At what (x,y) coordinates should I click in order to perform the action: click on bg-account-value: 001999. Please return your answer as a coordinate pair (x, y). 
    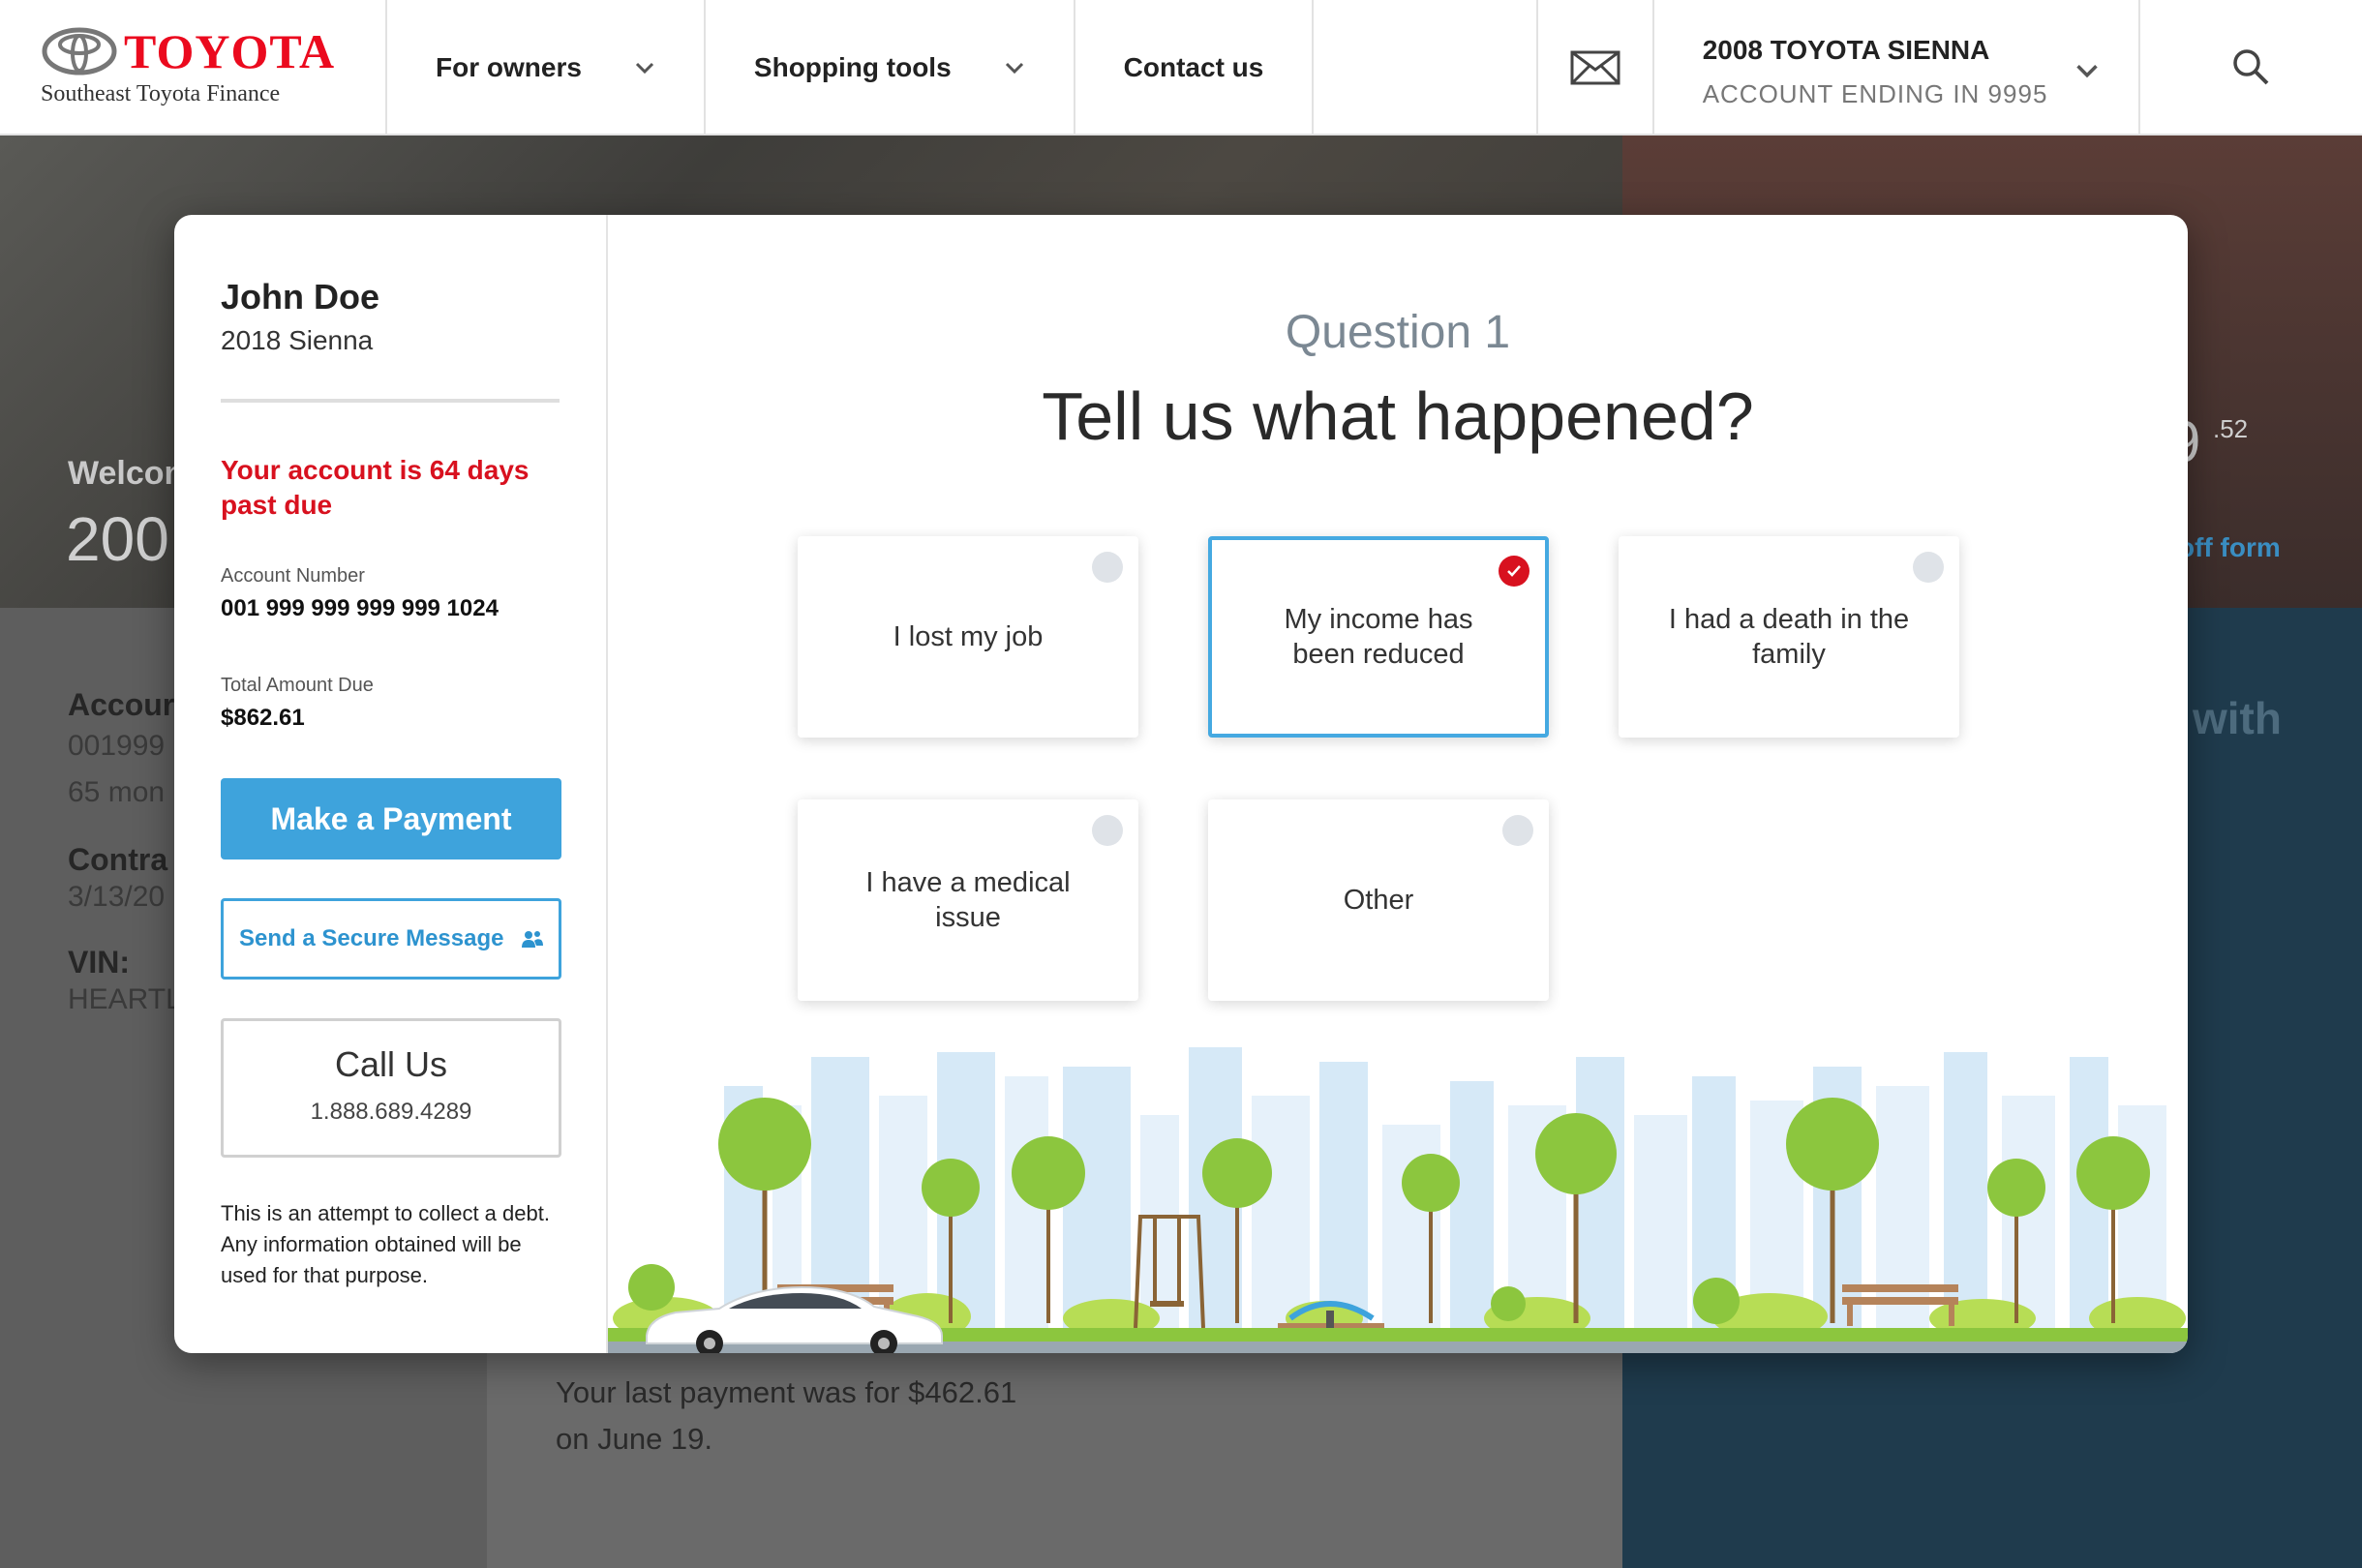
    Looking at the image, I should click on (117, 746).